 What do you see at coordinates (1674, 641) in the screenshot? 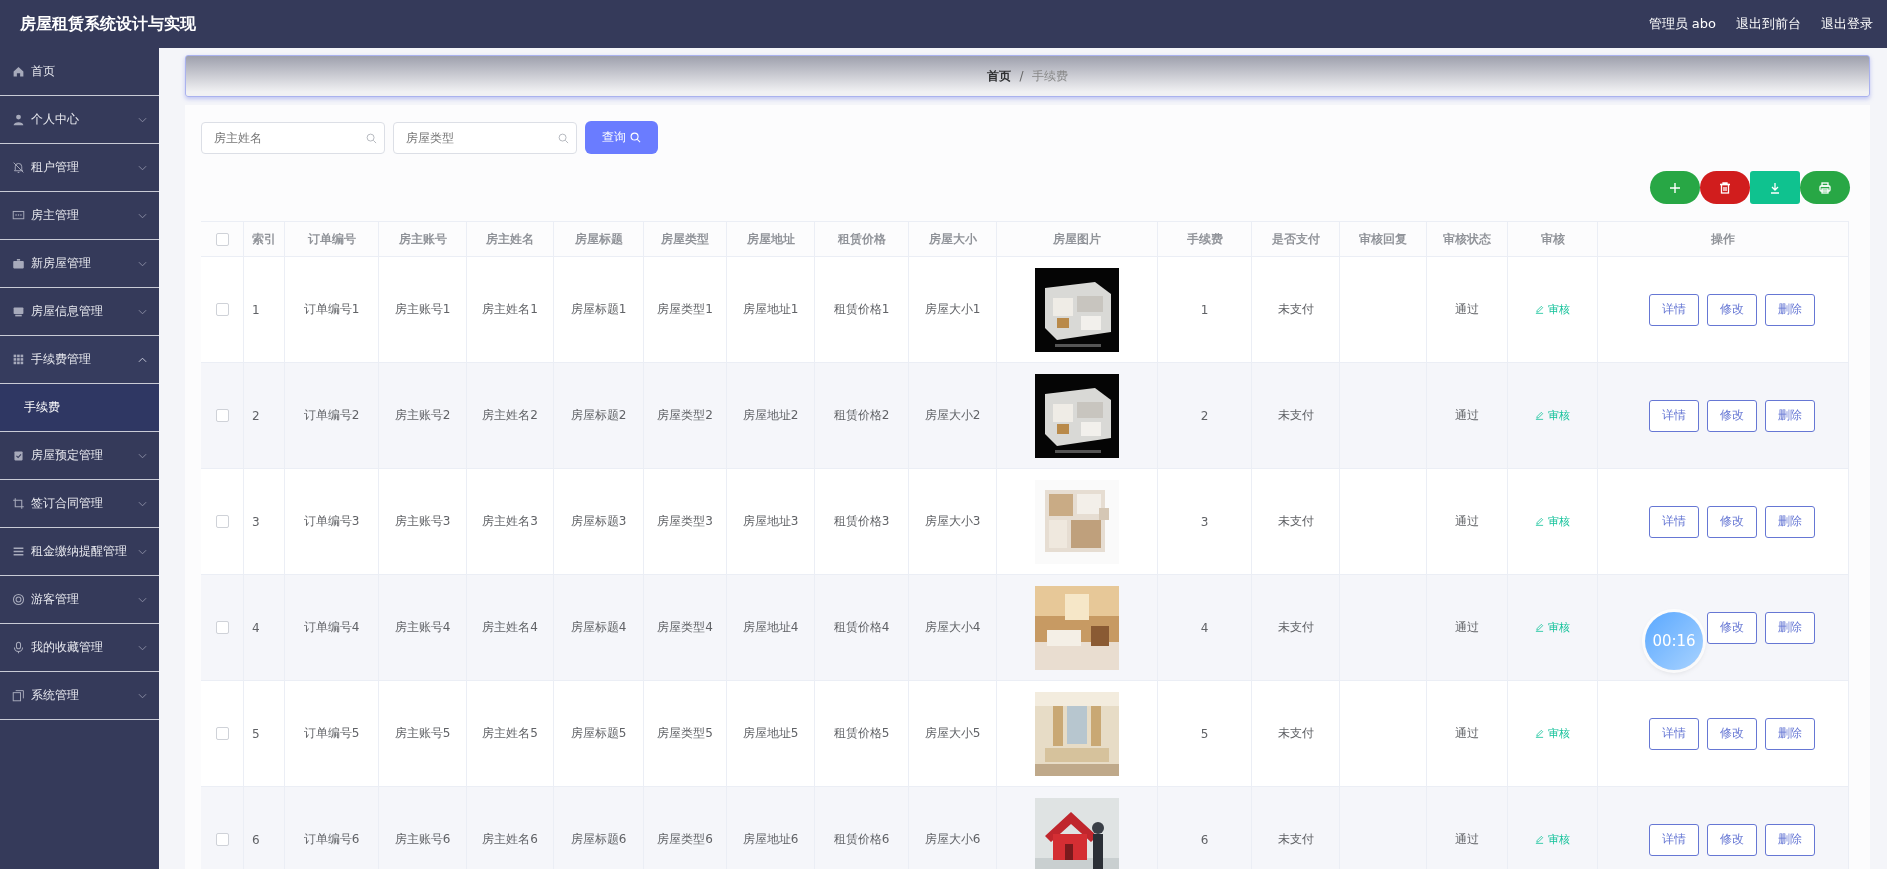
I see `recording-timer: 00:16` at bounding box center [1674, 641].